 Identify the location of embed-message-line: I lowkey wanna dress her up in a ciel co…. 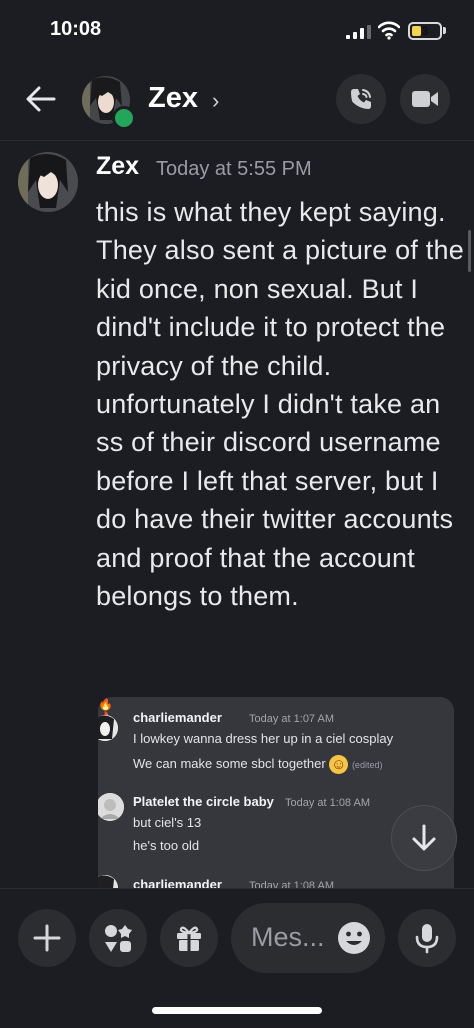
(263, 738).